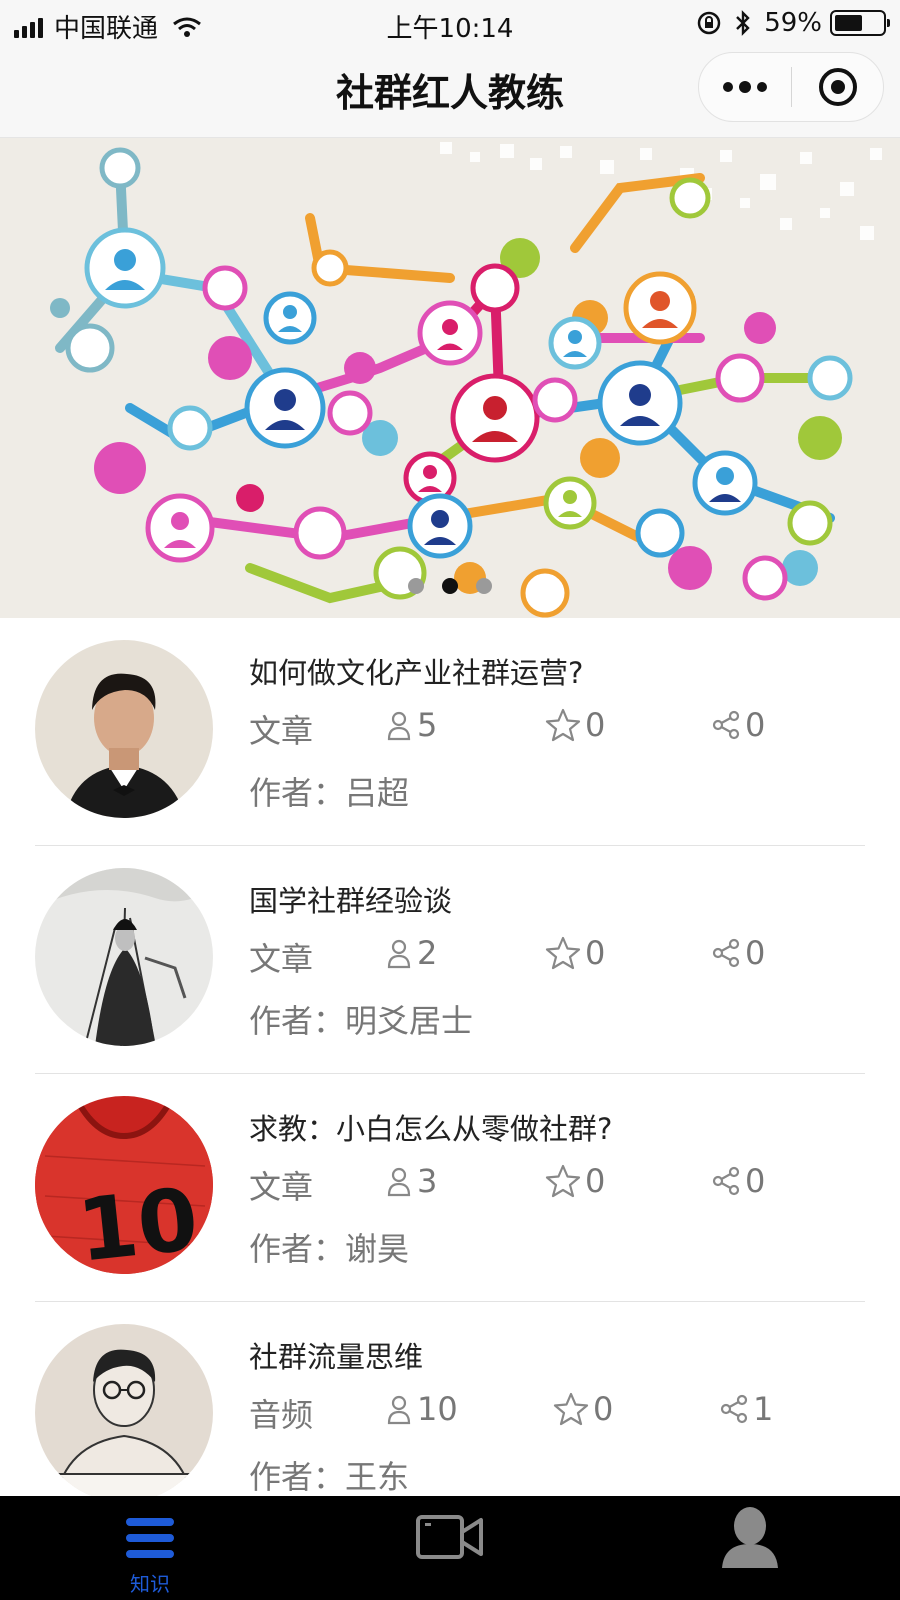  I want to click on article-meta: 文章 3 0 0, so click(529, 1184).